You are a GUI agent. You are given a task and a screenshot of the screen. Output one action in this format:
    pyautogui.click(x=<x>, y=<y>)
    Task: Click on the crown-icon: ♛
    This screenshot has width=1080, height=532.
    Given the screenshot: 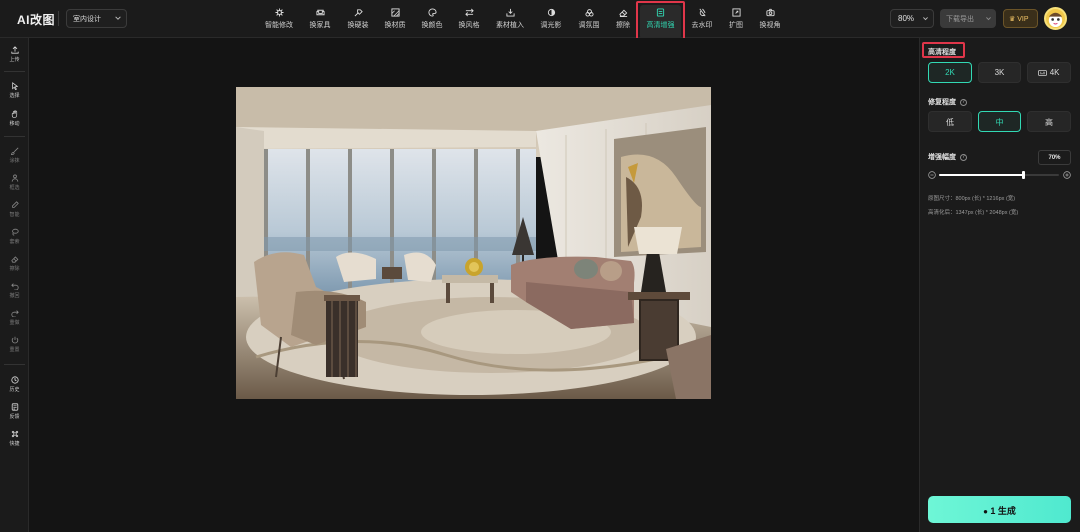 What is the action you would take?
    pyautogui.click(x=1012, y=19)
    